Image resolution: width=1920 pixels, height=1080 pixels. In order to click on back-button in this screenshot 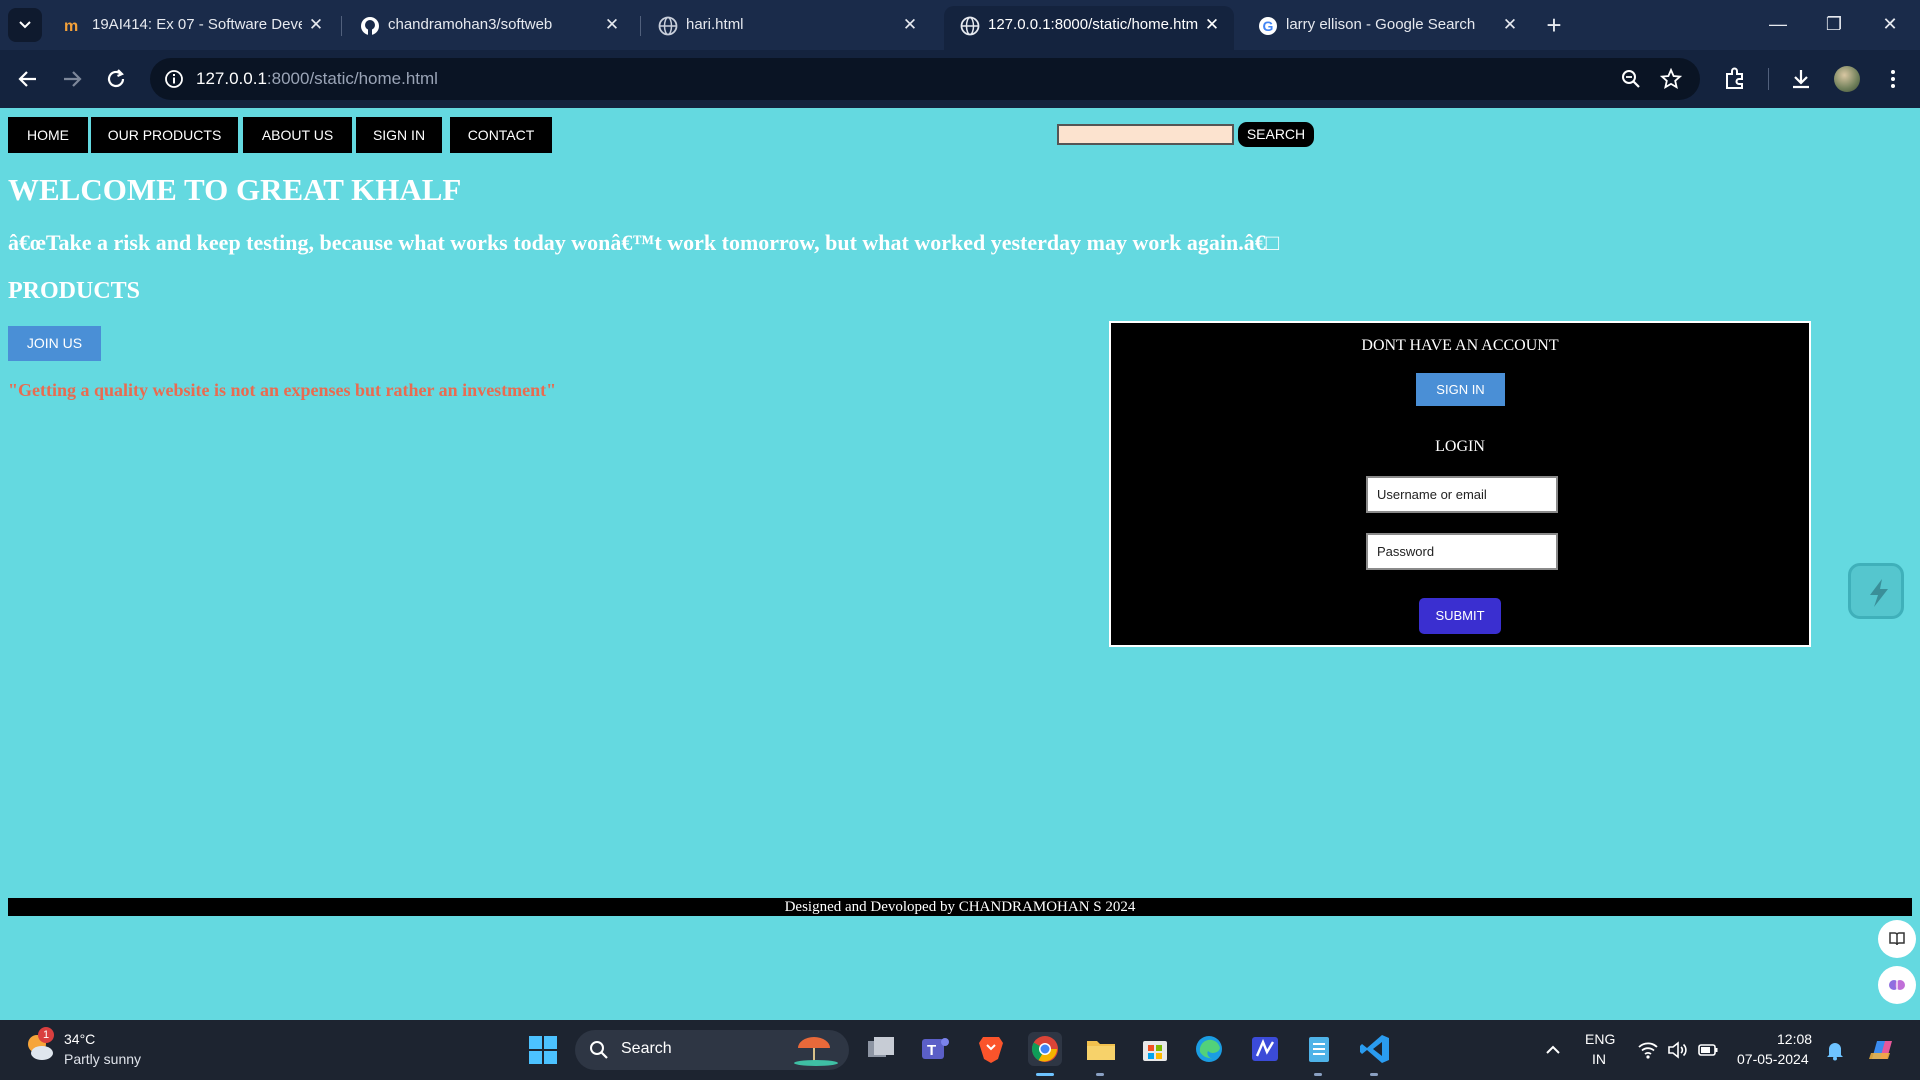, I will do `click(28, 79)`.